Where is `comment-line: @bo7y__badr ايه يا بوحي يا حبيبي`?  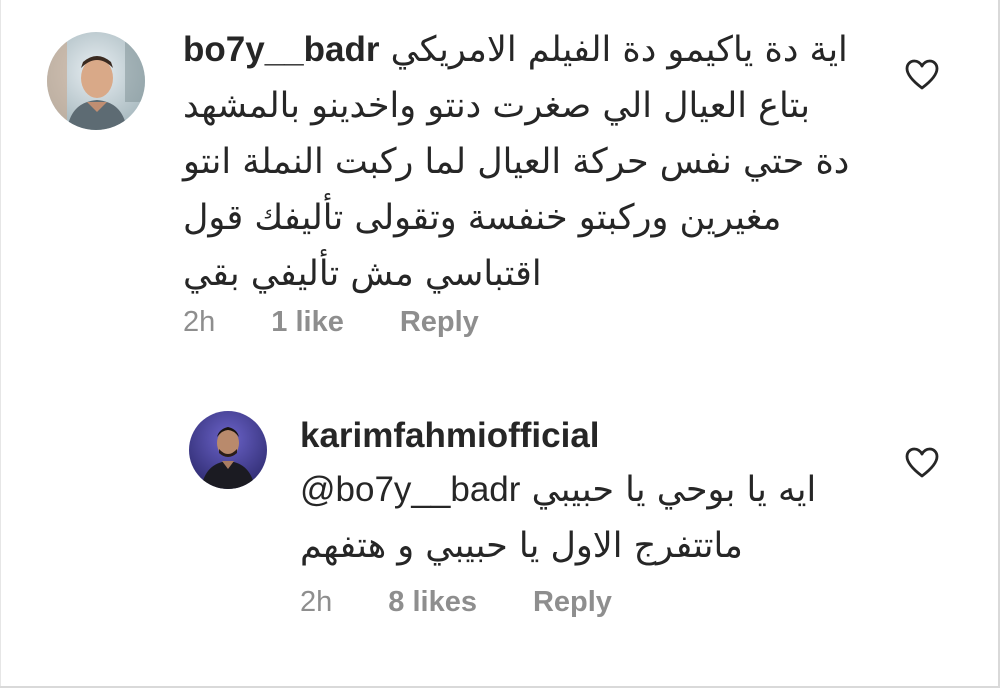 comment-line: @bo7y__badr ايه يا بوحي يا حبيبي is located at coordinates (558, 490).